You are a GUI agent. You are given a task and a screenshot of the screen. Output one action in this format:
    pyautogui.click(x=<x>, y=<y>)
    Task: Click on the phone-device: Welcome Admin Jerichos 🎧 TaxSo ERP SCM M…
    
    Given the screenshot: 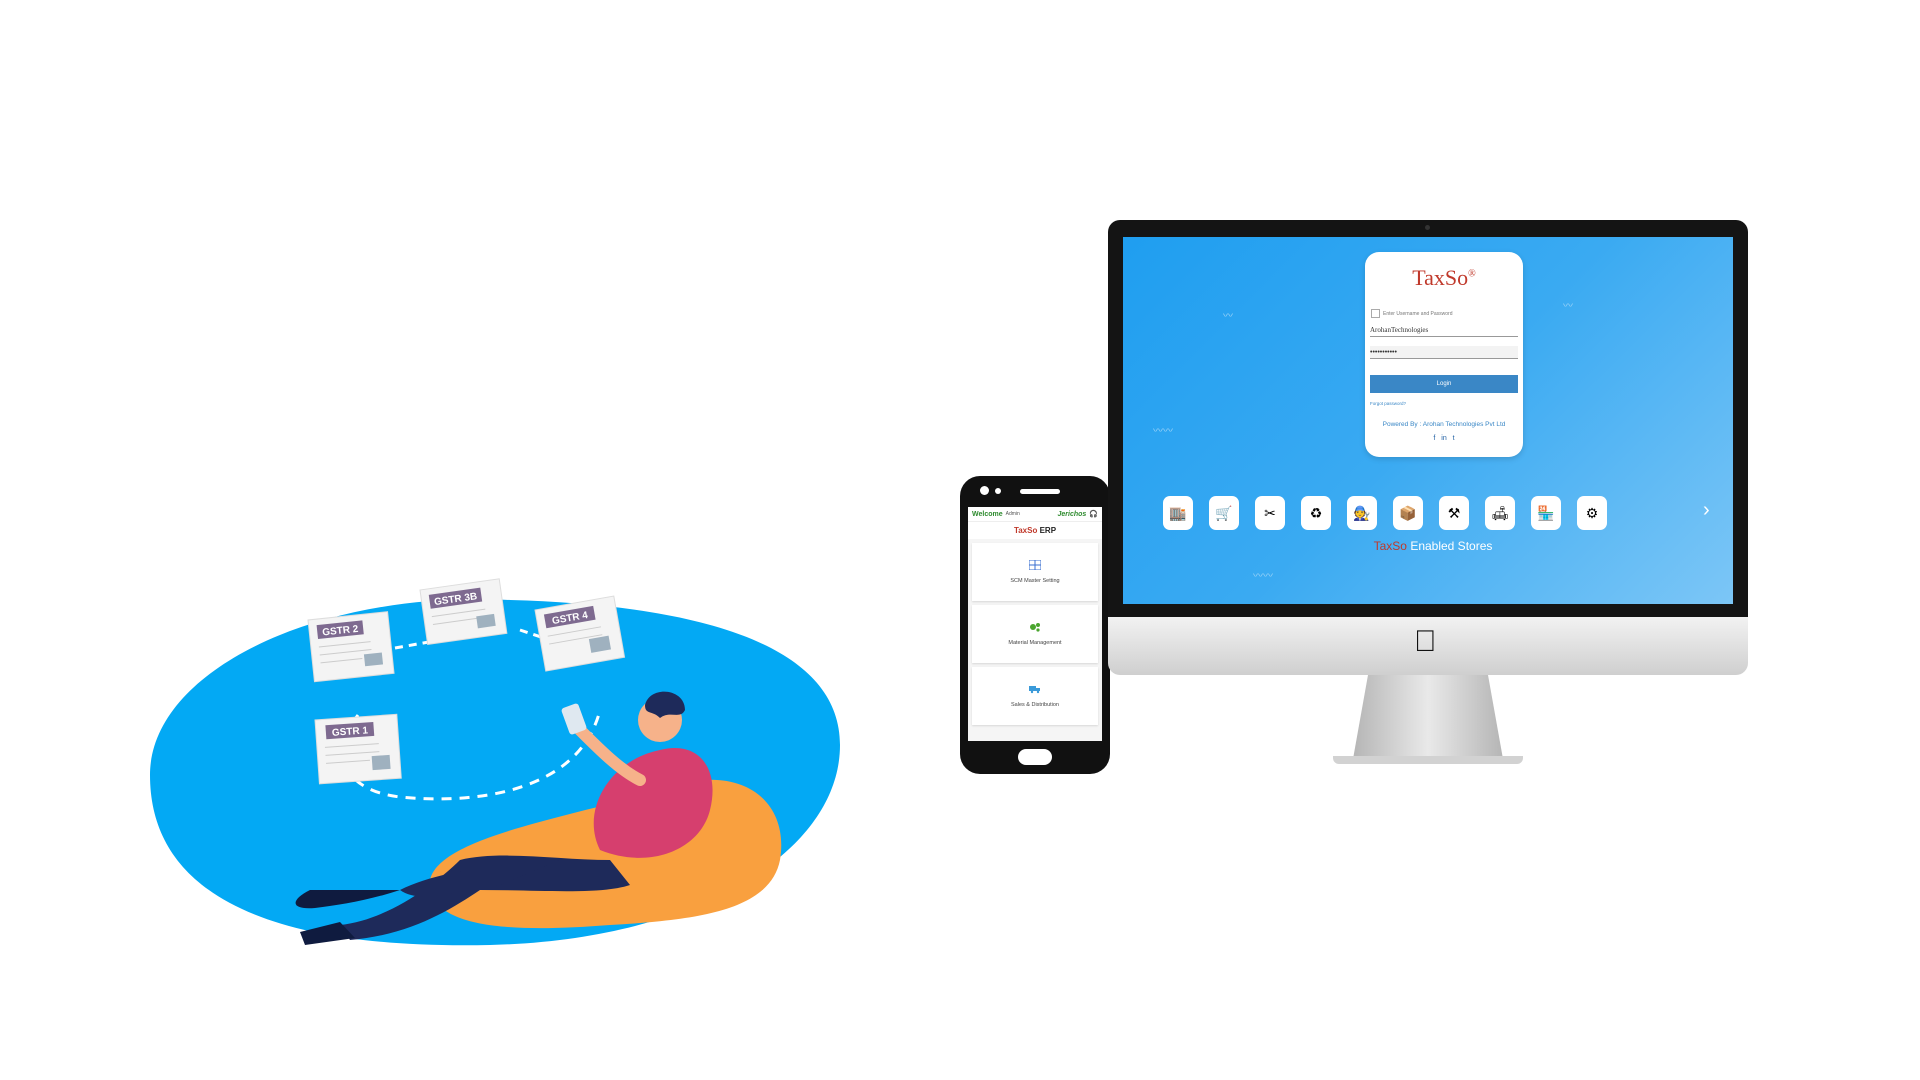 What is the action you would take?
    pyautogui.click(x=1035, y=625)
    